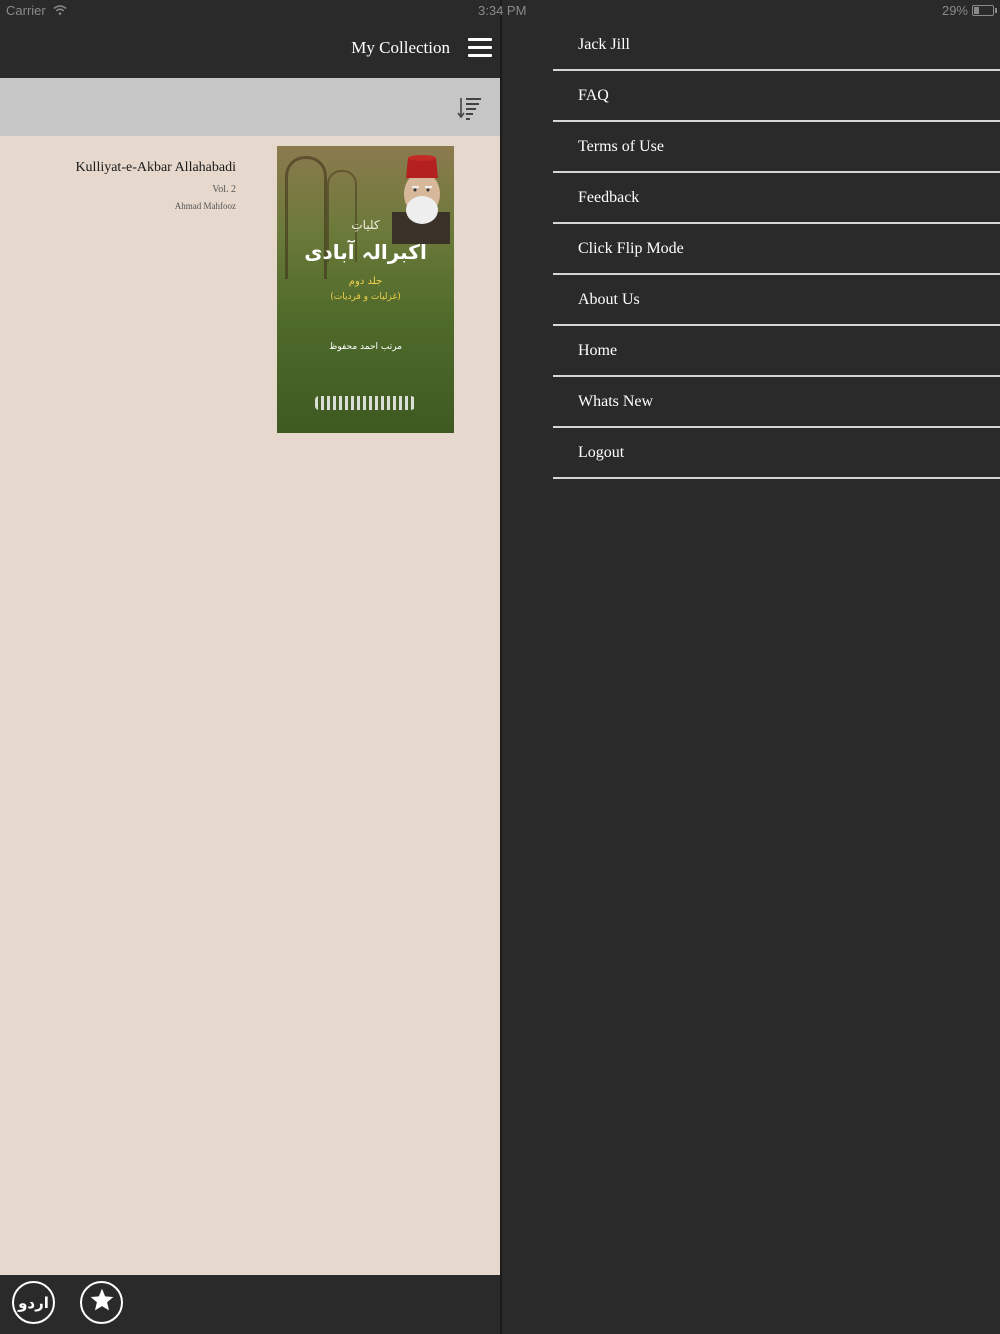 This screenshot has width=1000, height=1334. Describe the element at coordinates (593, 95) in the screenshot. I see `menu-item-label: FAQ` at that location.